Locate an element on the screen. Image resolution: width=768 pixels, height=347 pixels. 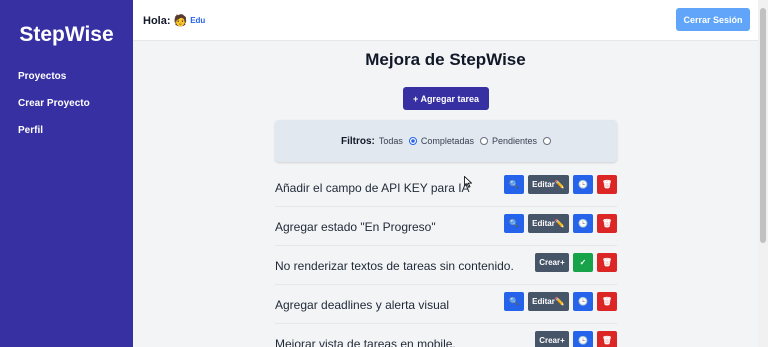
filter-pending-label: Pendientes is located at coordinates (514, 141).